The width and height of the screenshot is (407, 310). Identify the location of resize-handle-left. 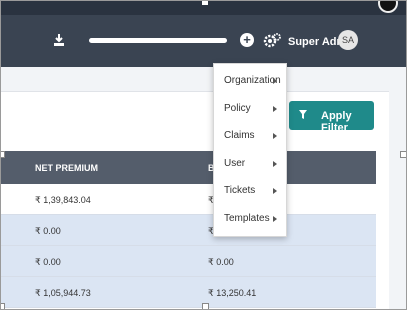
(3, 154).